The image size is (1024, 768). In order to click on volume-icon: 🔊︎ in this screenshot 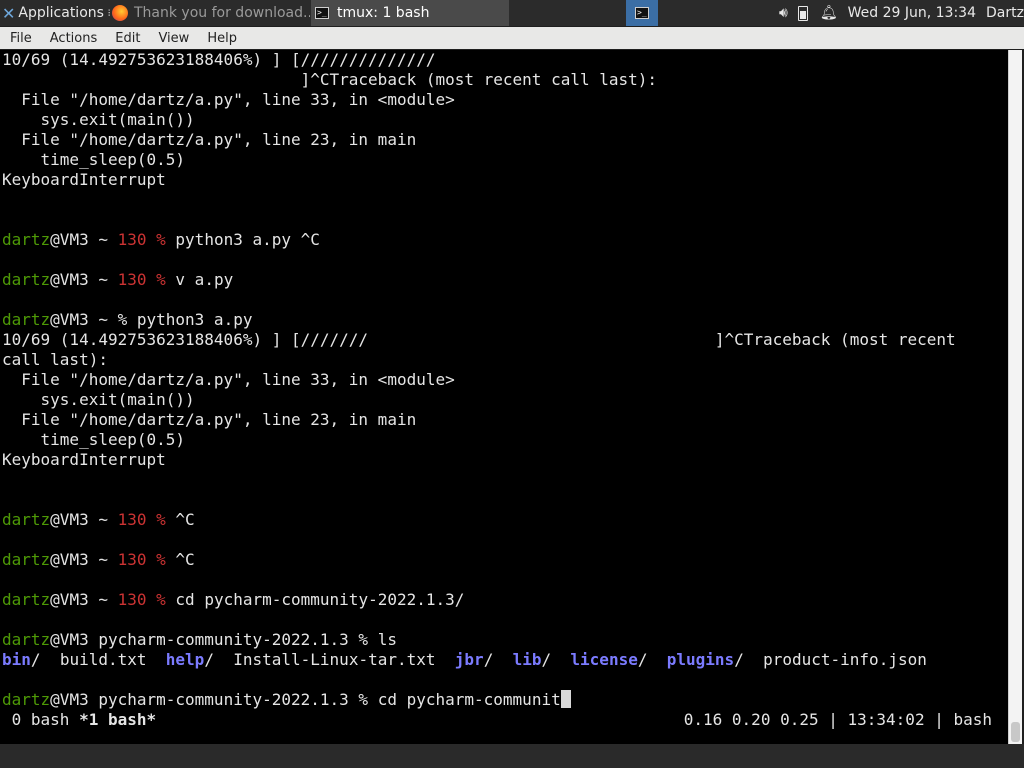, I will do `click(783, 13)`.